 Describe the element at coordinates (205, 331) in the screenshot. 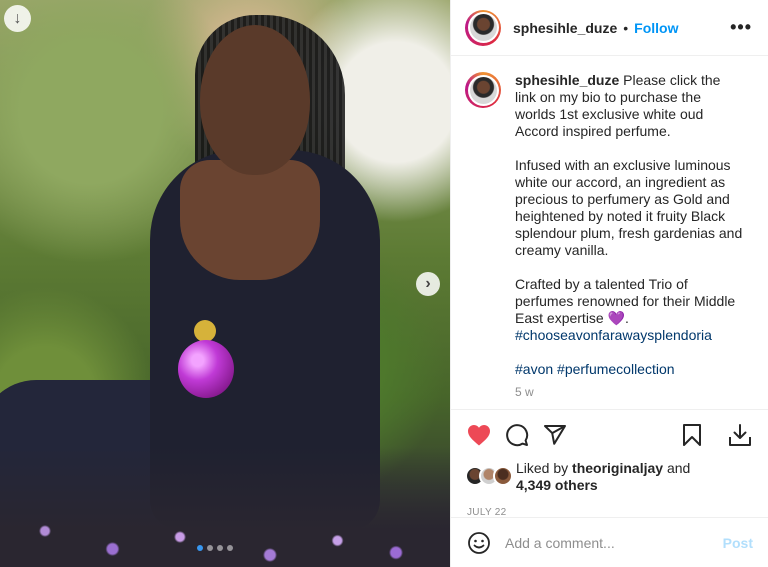

I see `perfume-bottle-cap` at that location.